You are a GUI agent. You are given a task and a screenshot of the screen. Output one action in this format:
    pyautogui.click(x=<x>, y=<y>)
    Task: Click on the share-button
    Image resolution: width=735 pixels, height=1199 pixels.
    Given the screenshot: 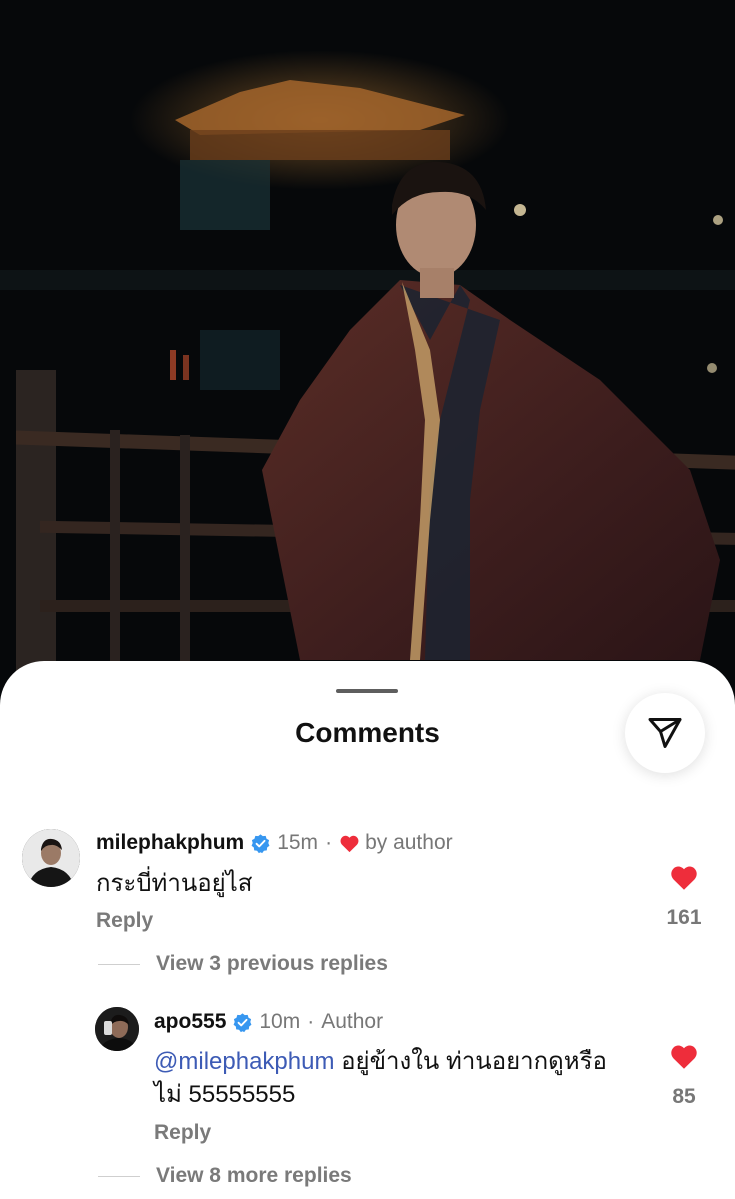 What is the action you would take?
    pyautogui.click(x=665, y=733)
    